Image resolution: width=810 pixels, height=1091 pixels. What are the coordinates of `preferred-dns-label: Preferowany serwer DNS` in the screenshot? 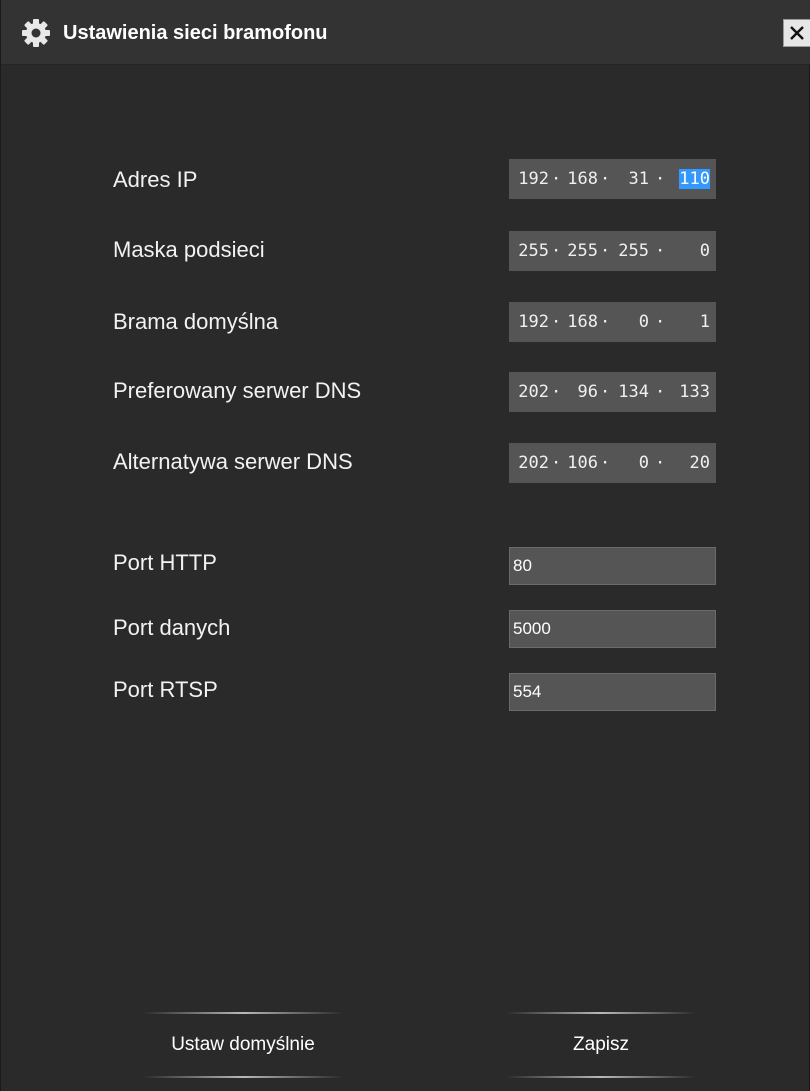 It's located at (237, 390).